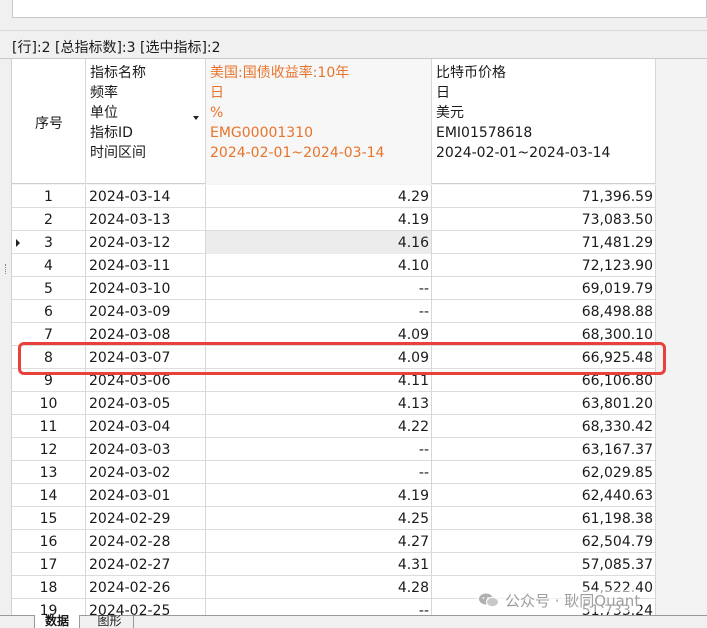 The width and height of the screenshot is (707, 628). I want to click on table-row: 7 2024-03-08 4.09 68,300.10, so click(334, 334).